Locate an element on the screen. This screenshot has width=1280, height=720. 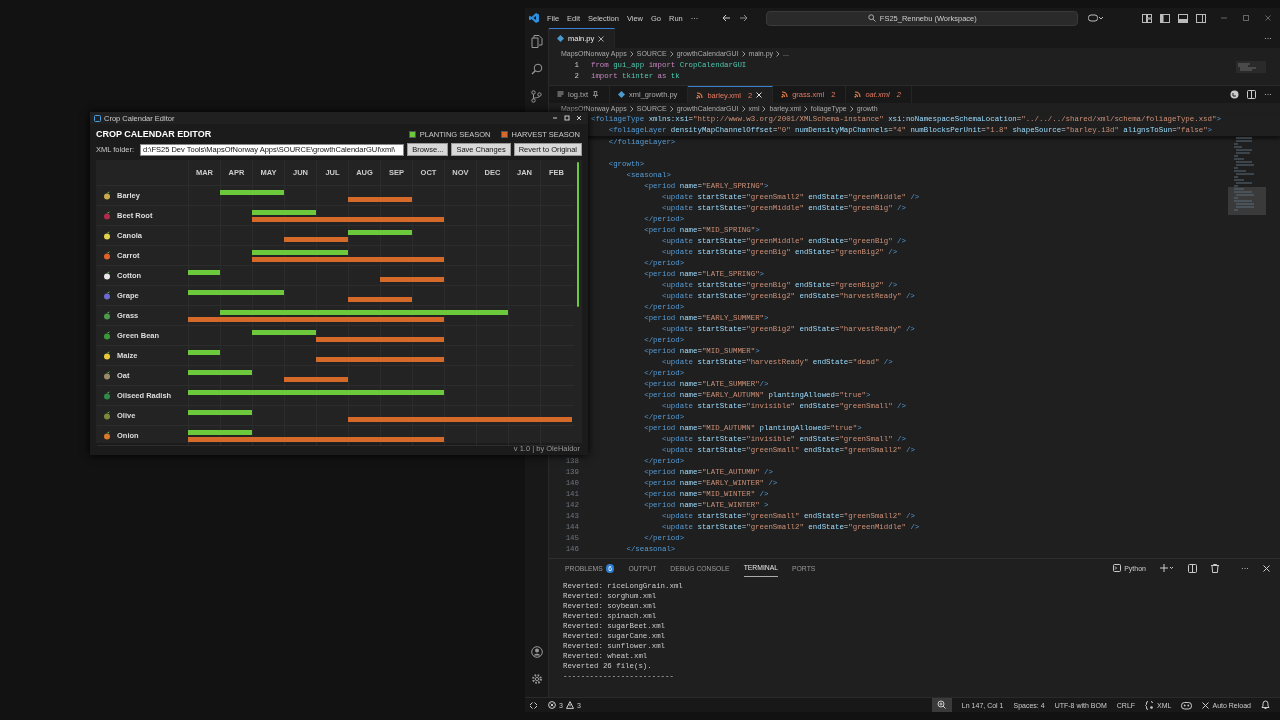
trash-icon is located at coordinates (1215, 568).